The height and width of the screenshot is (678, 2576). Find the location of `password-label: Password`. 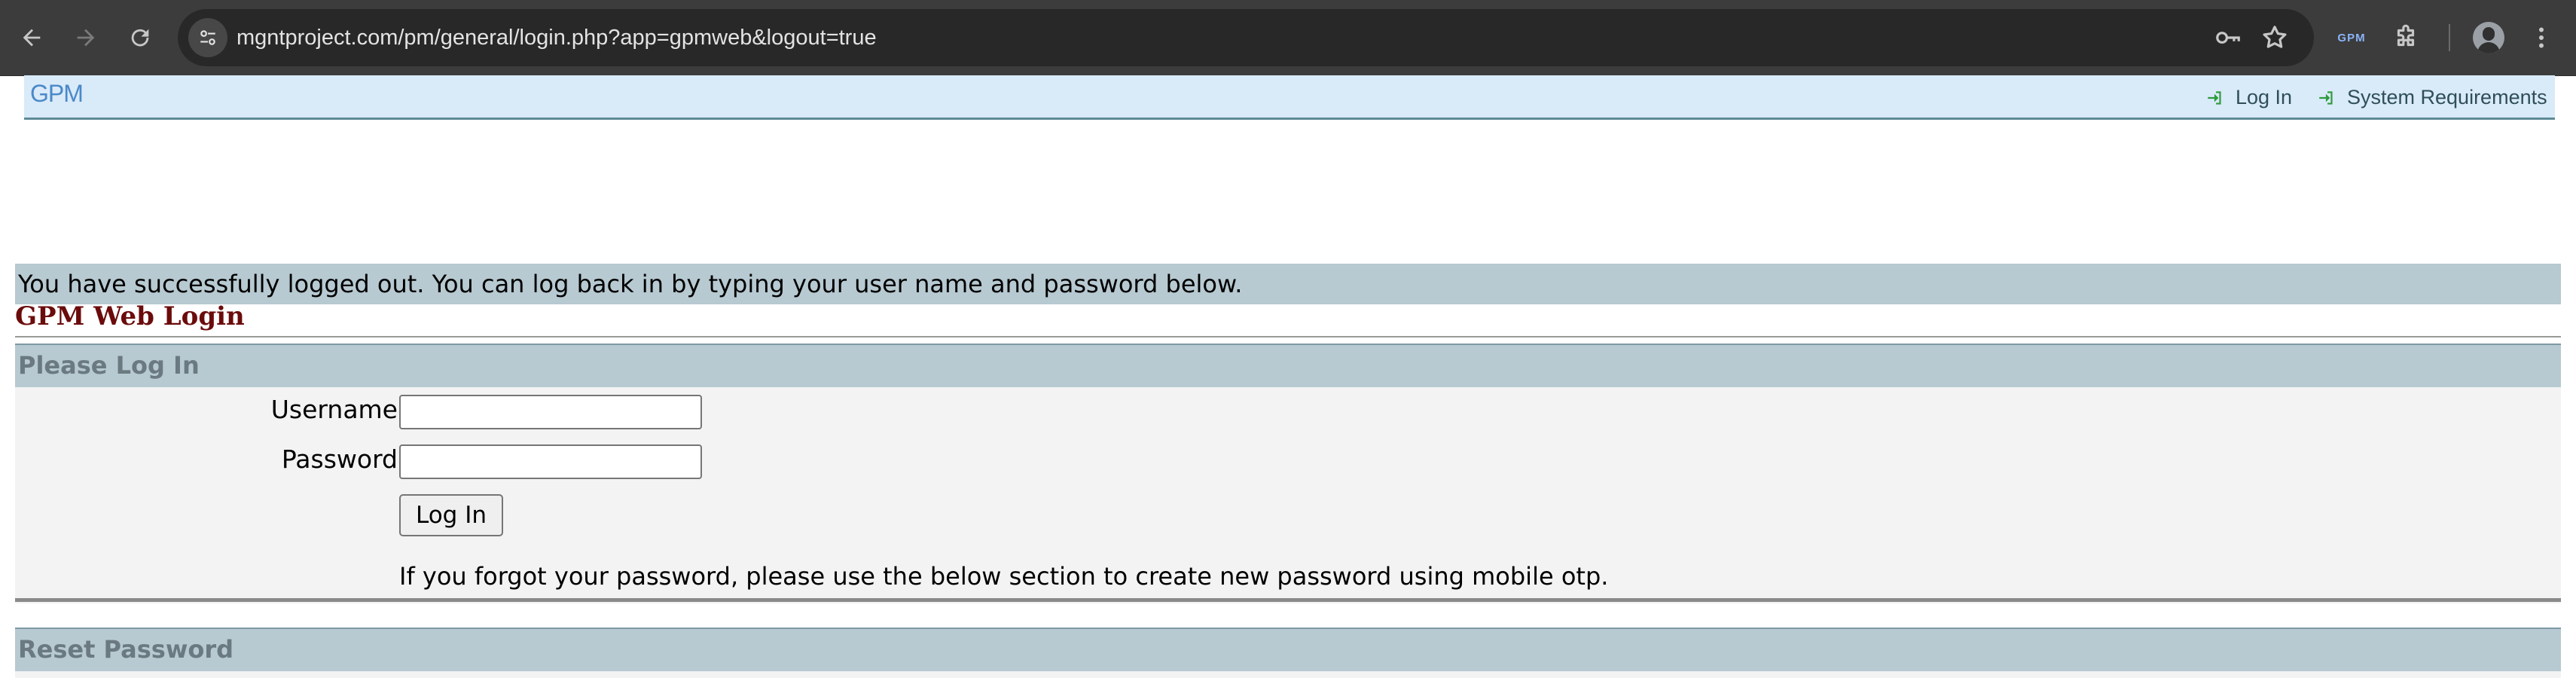

password-label: Password is located at coordinates (340, 459).